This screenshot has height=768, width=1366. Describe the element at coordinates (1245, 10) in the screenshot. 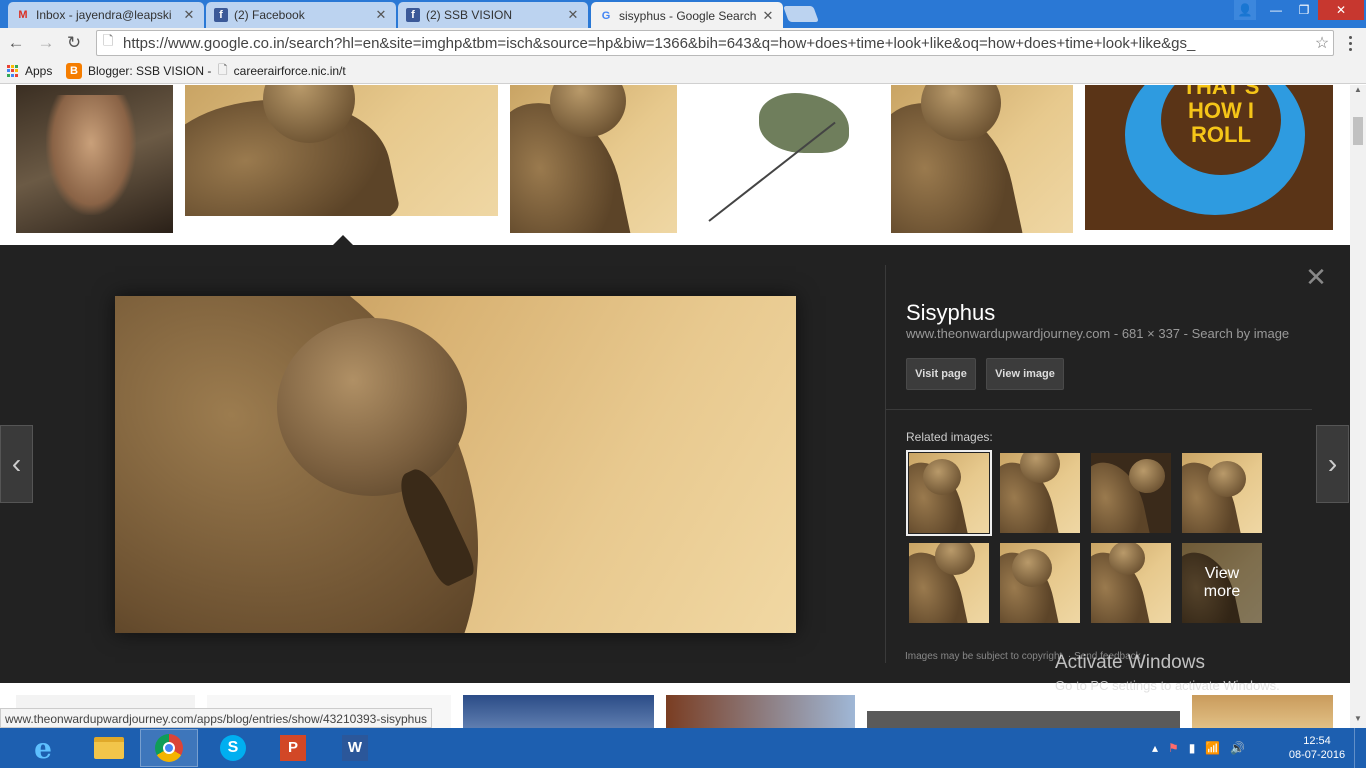

I see `user-profile-icon: 👤` at that location.